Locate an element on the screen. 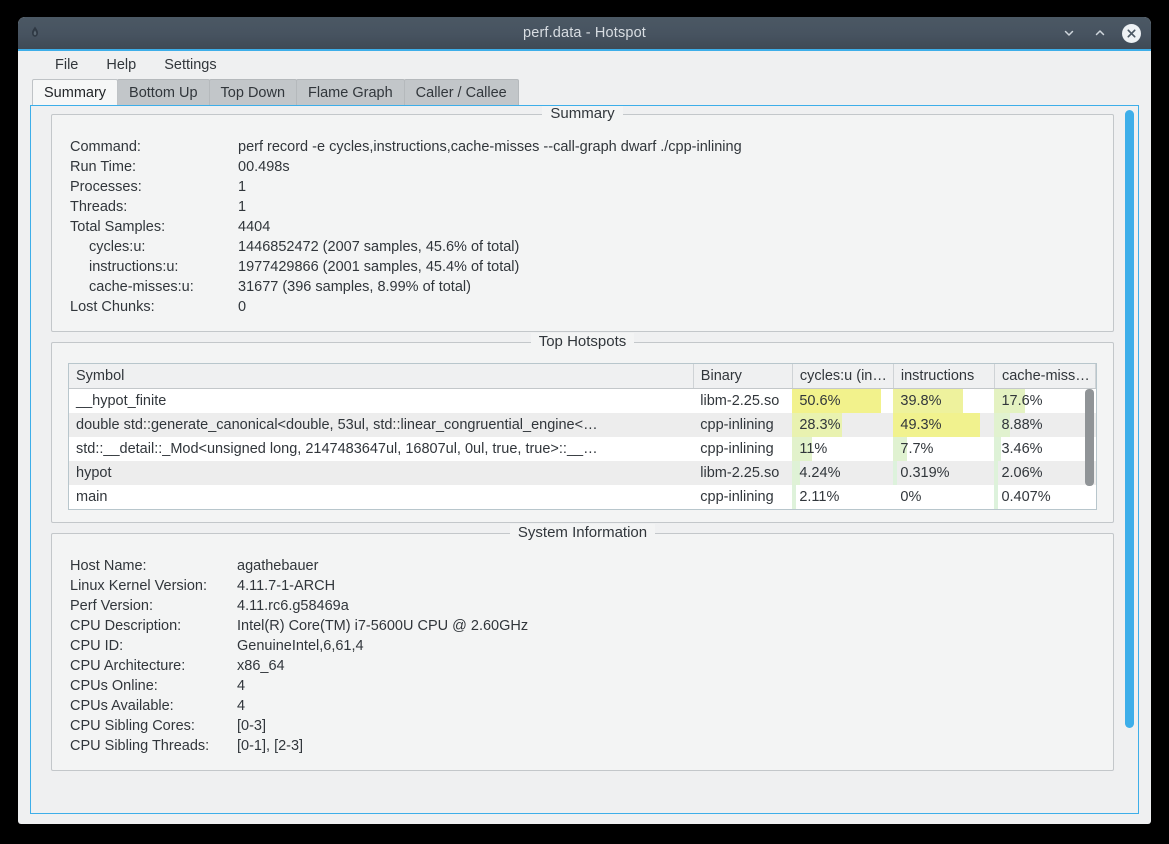 This screenshot has height=844, width=1169. close-button is located at coordinates (1131, 33).